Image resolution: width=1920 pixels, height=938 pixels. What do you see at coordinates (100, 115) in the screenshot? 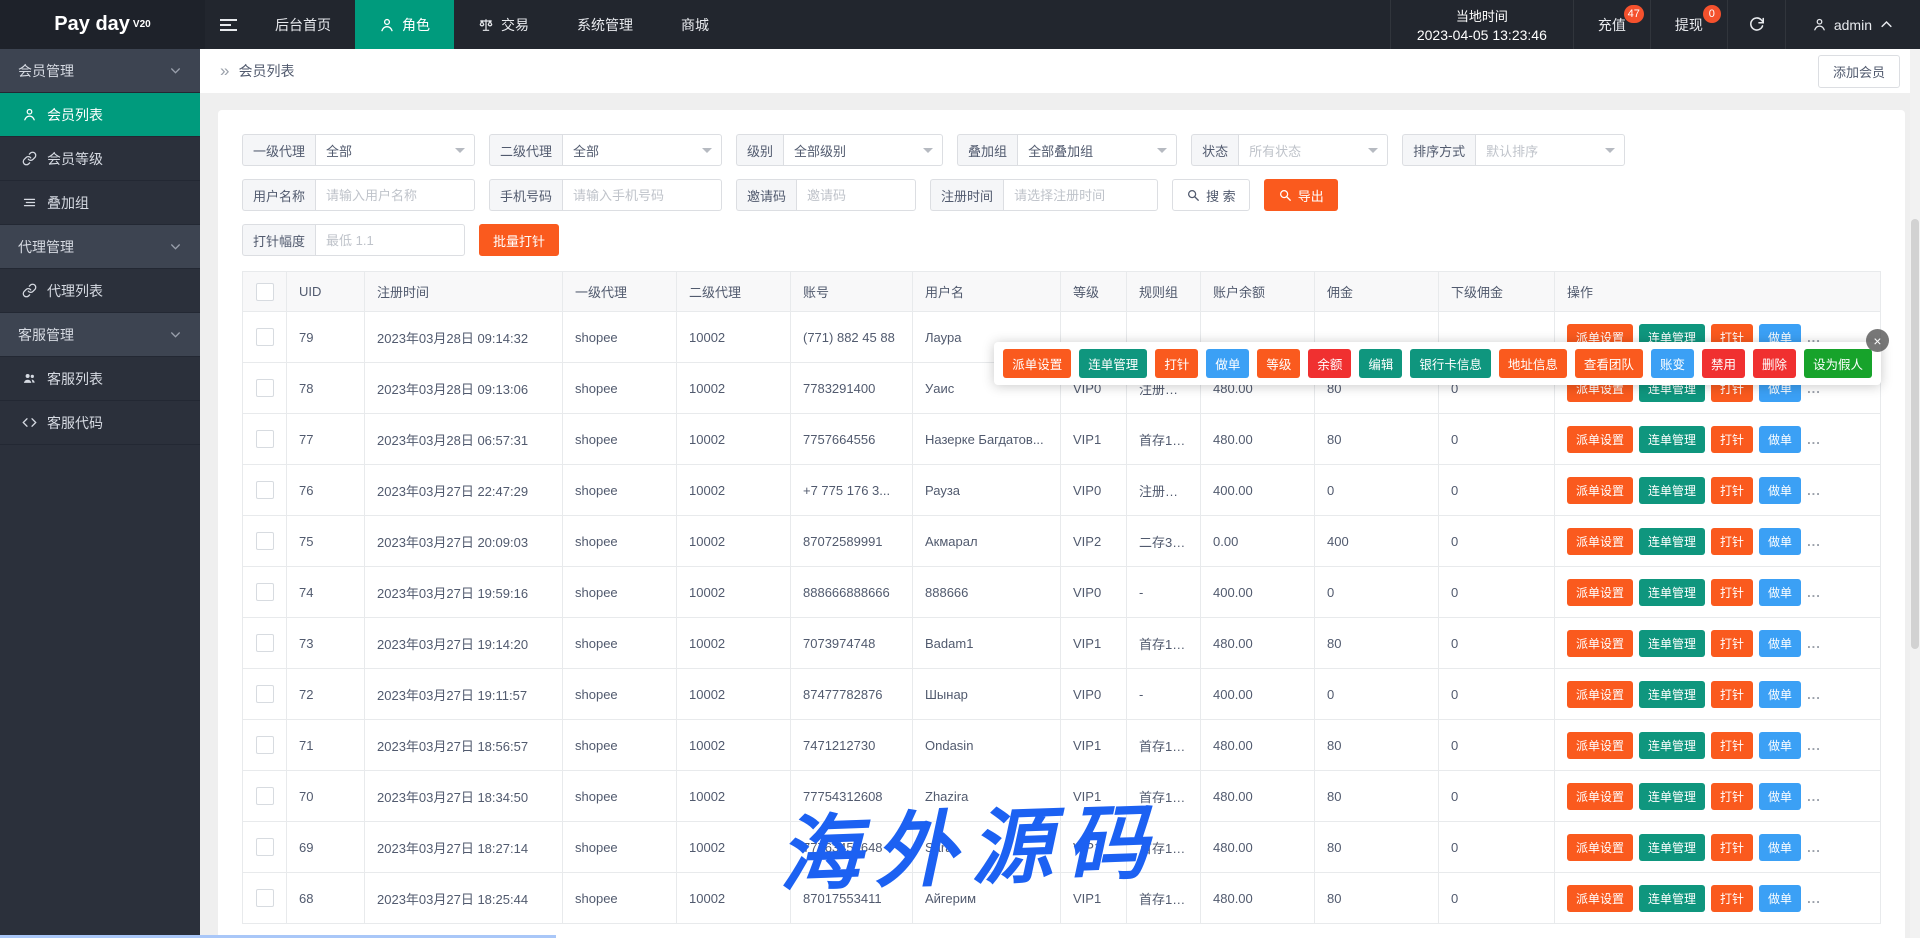
I see `sidebar-item-会员列表: 会员列表` at bounding box center [100, 115].